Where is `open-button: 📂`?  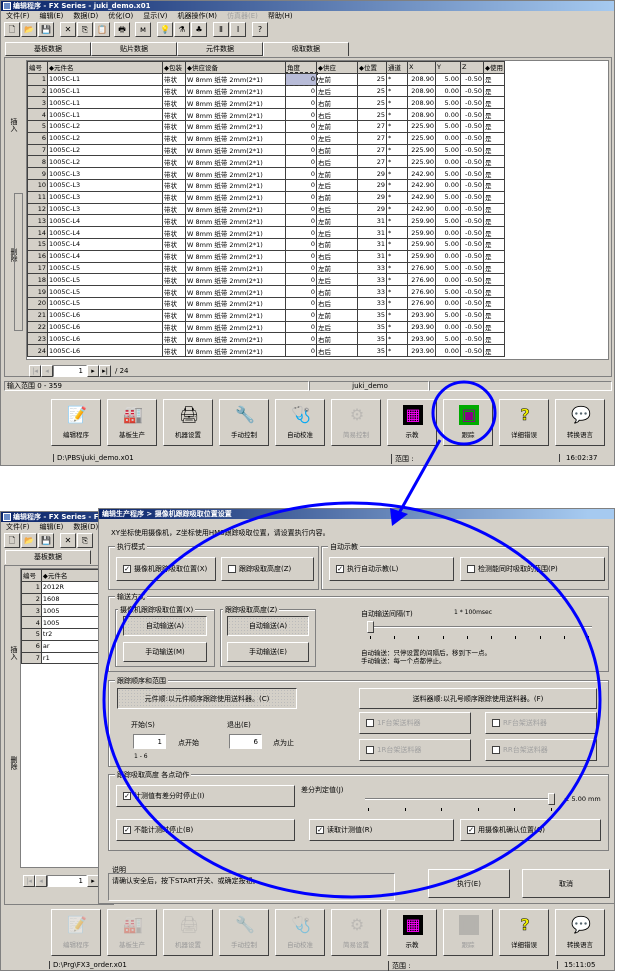
open-button: 📂 is located at coordinates (29, 29).